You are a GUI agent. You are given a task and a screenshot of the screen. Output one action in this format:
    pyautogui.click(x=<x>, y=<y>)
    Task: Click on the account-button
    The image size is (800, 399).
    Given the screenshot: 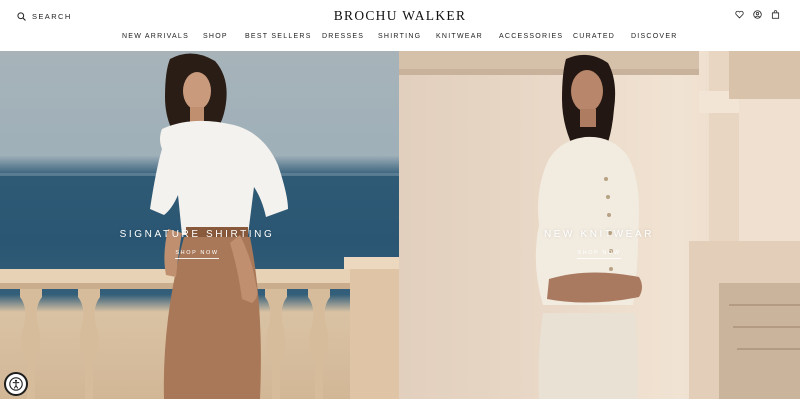 What is the action you would take?
    pyautogui.click(x=757, y=14)
    